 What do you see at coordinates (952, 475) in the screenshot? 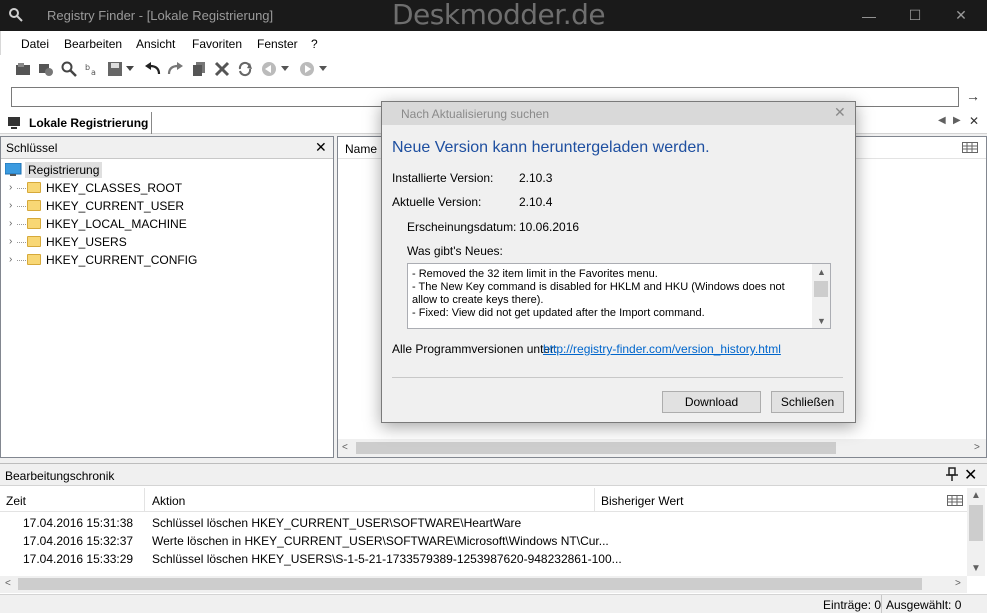
I see `pin-icon` at bounding box center [952, 475].